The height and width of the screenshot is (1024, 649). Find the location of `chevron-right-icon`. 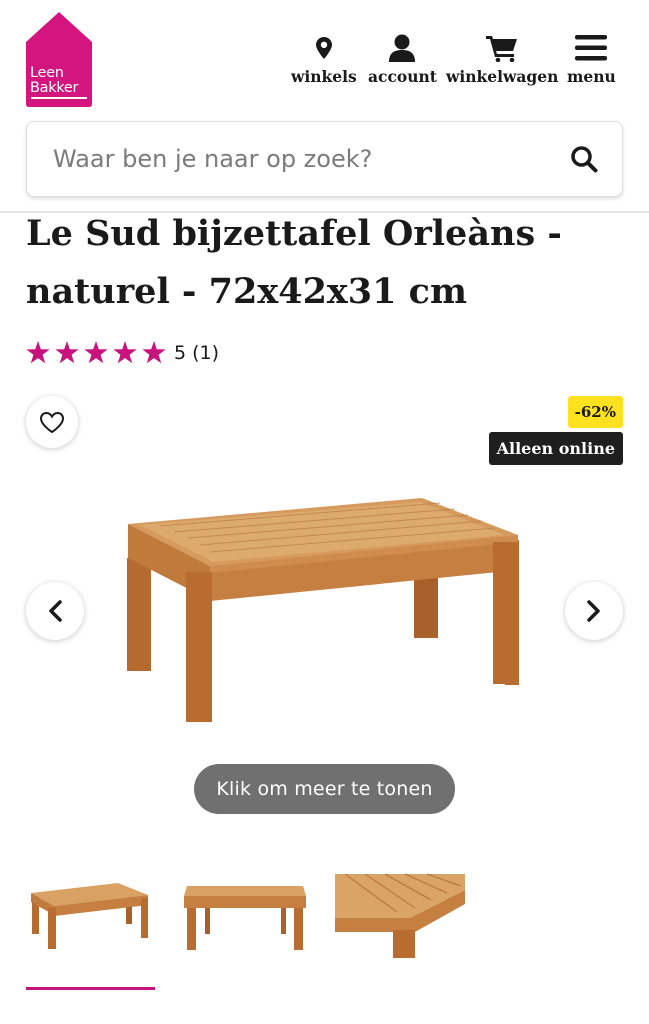

chevron-right-icon is located at coordinates (593, 611).